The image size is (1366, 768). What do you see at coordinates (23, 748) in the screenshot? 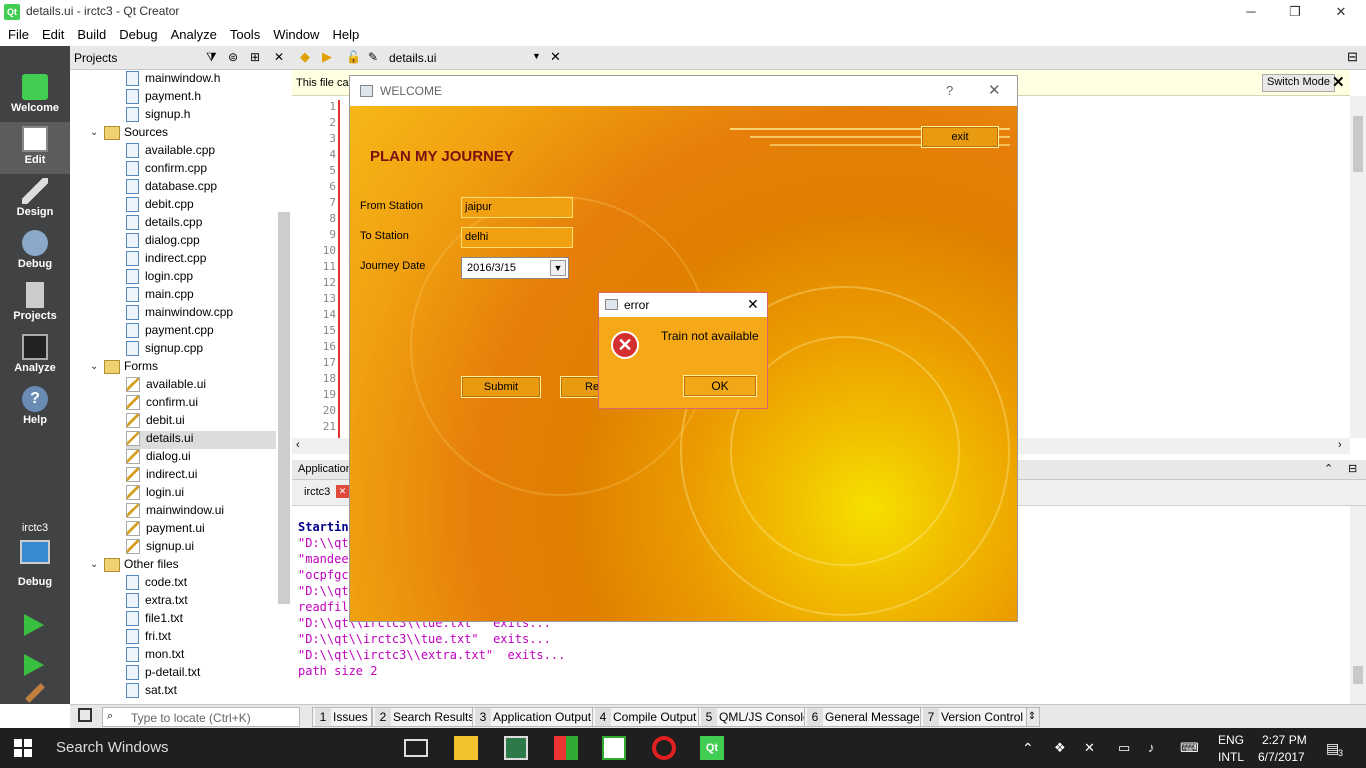
I see `windows-start-icon` at bounding box center [23, 748].